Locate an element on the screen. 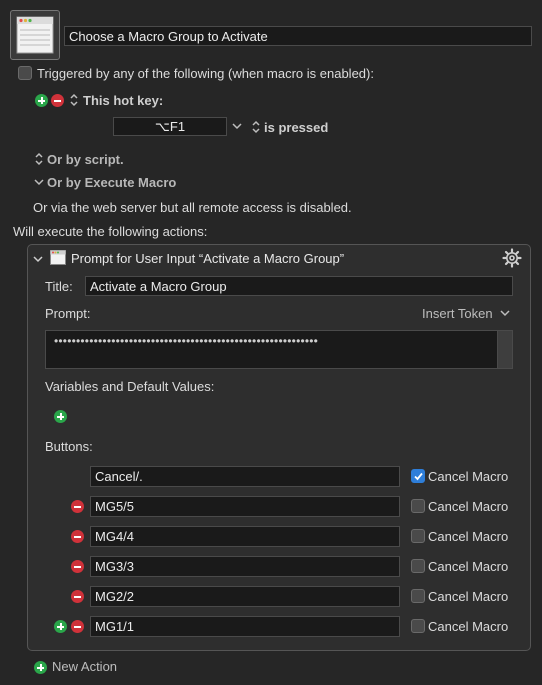  or-by-script-label: Or by script. is located at coordinates (85, 159).